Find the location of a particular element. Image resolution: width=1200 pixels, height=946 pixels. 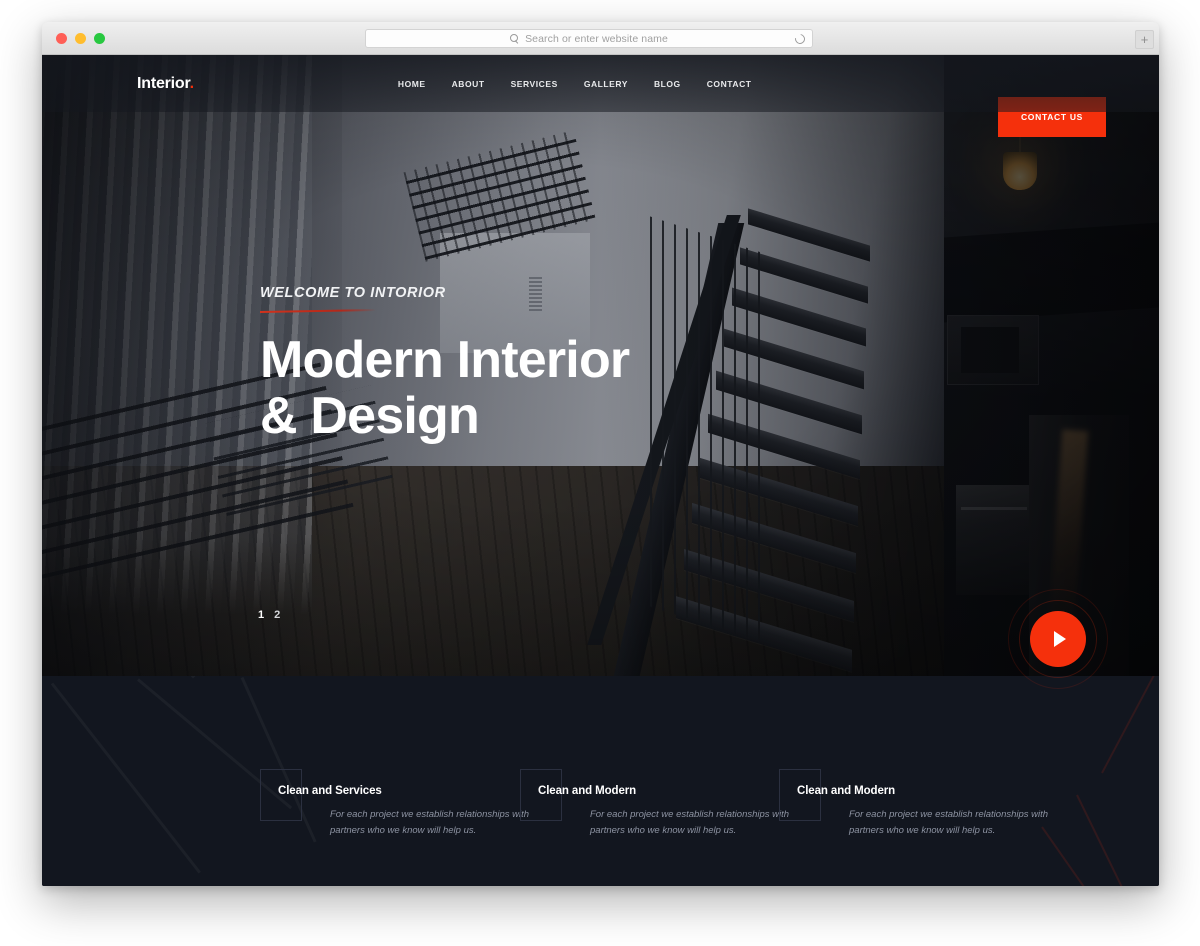

search-icon is located at coordinates (514, 38).